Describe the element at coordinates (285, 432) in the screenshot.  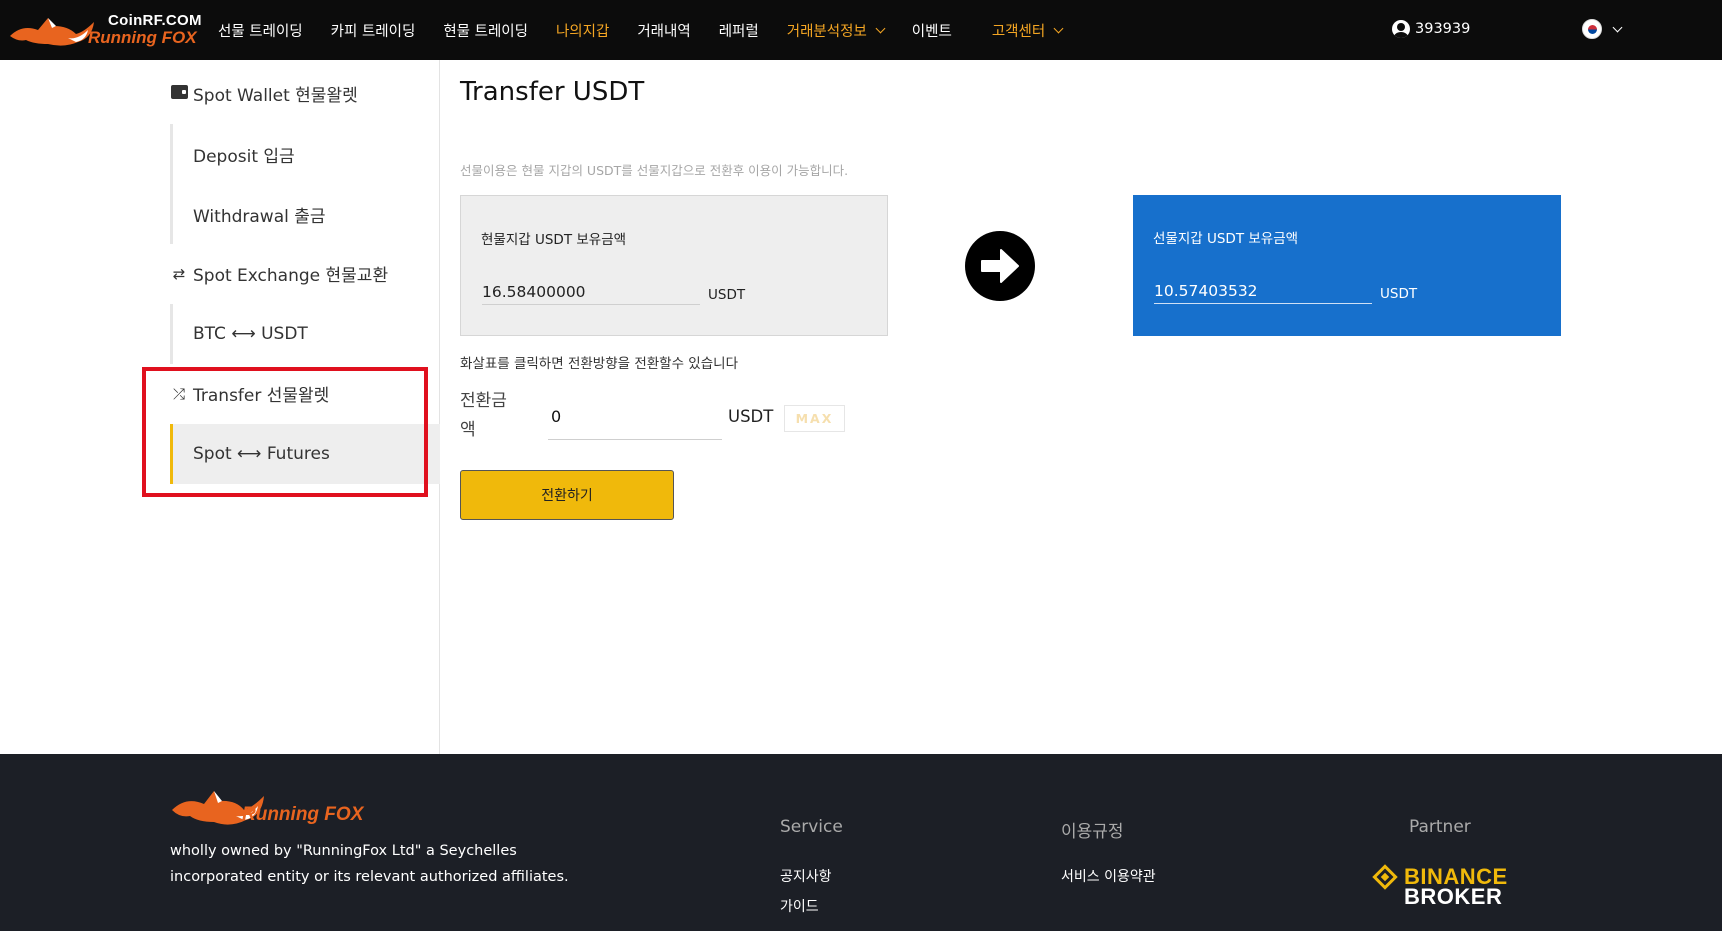
I see `highlight-box` at that location.